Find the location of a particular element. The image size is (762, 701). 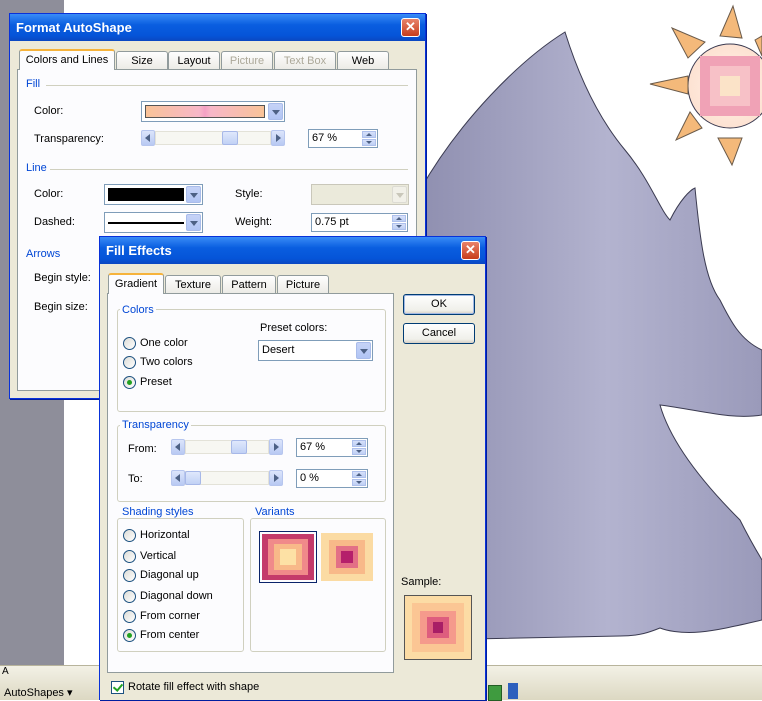

preset-colors-combo: Desert is located at coordinates (315, 350).